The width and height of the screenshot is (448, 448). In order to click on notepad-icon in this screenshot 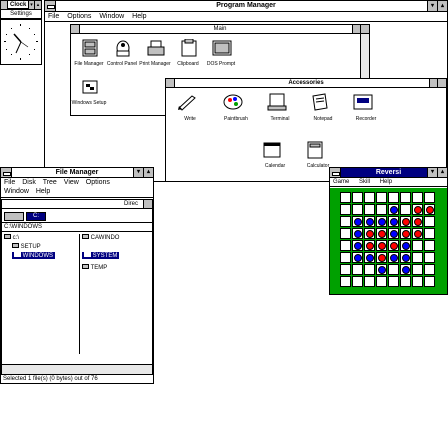, I will do `click(323, 103)`.